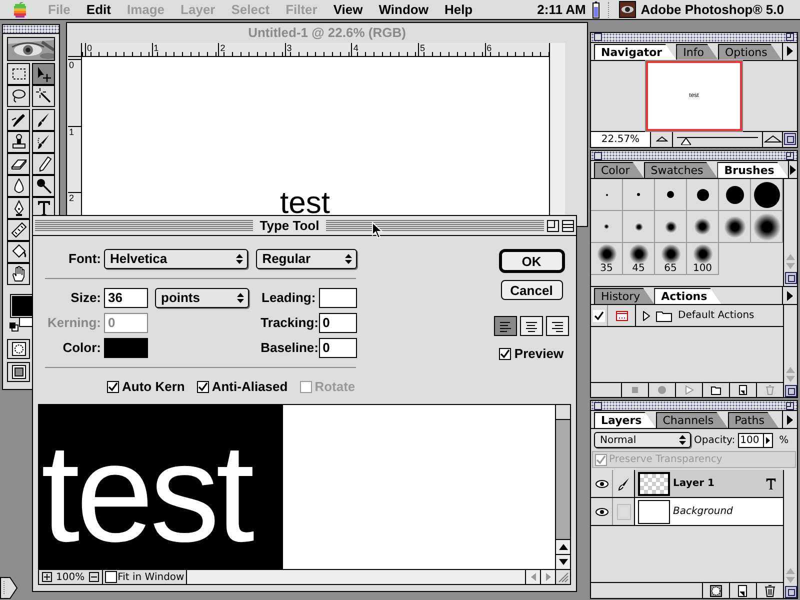 The height and width of the screenshot is (600, 800). Describe the element at coordinates (98, 10) in the screenshot. I see `menu-item: Edit` at that location.